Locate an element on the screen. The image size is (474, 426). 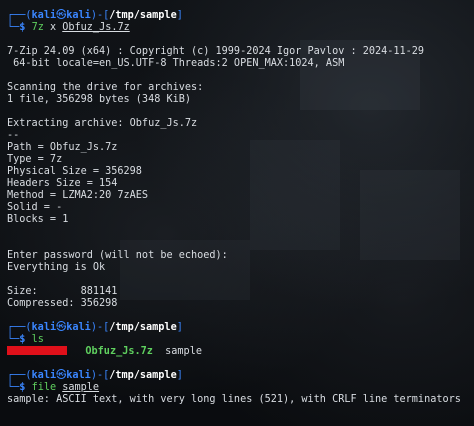
output-everything-ok: Everything is Ok is located at coordinates (56, 267).